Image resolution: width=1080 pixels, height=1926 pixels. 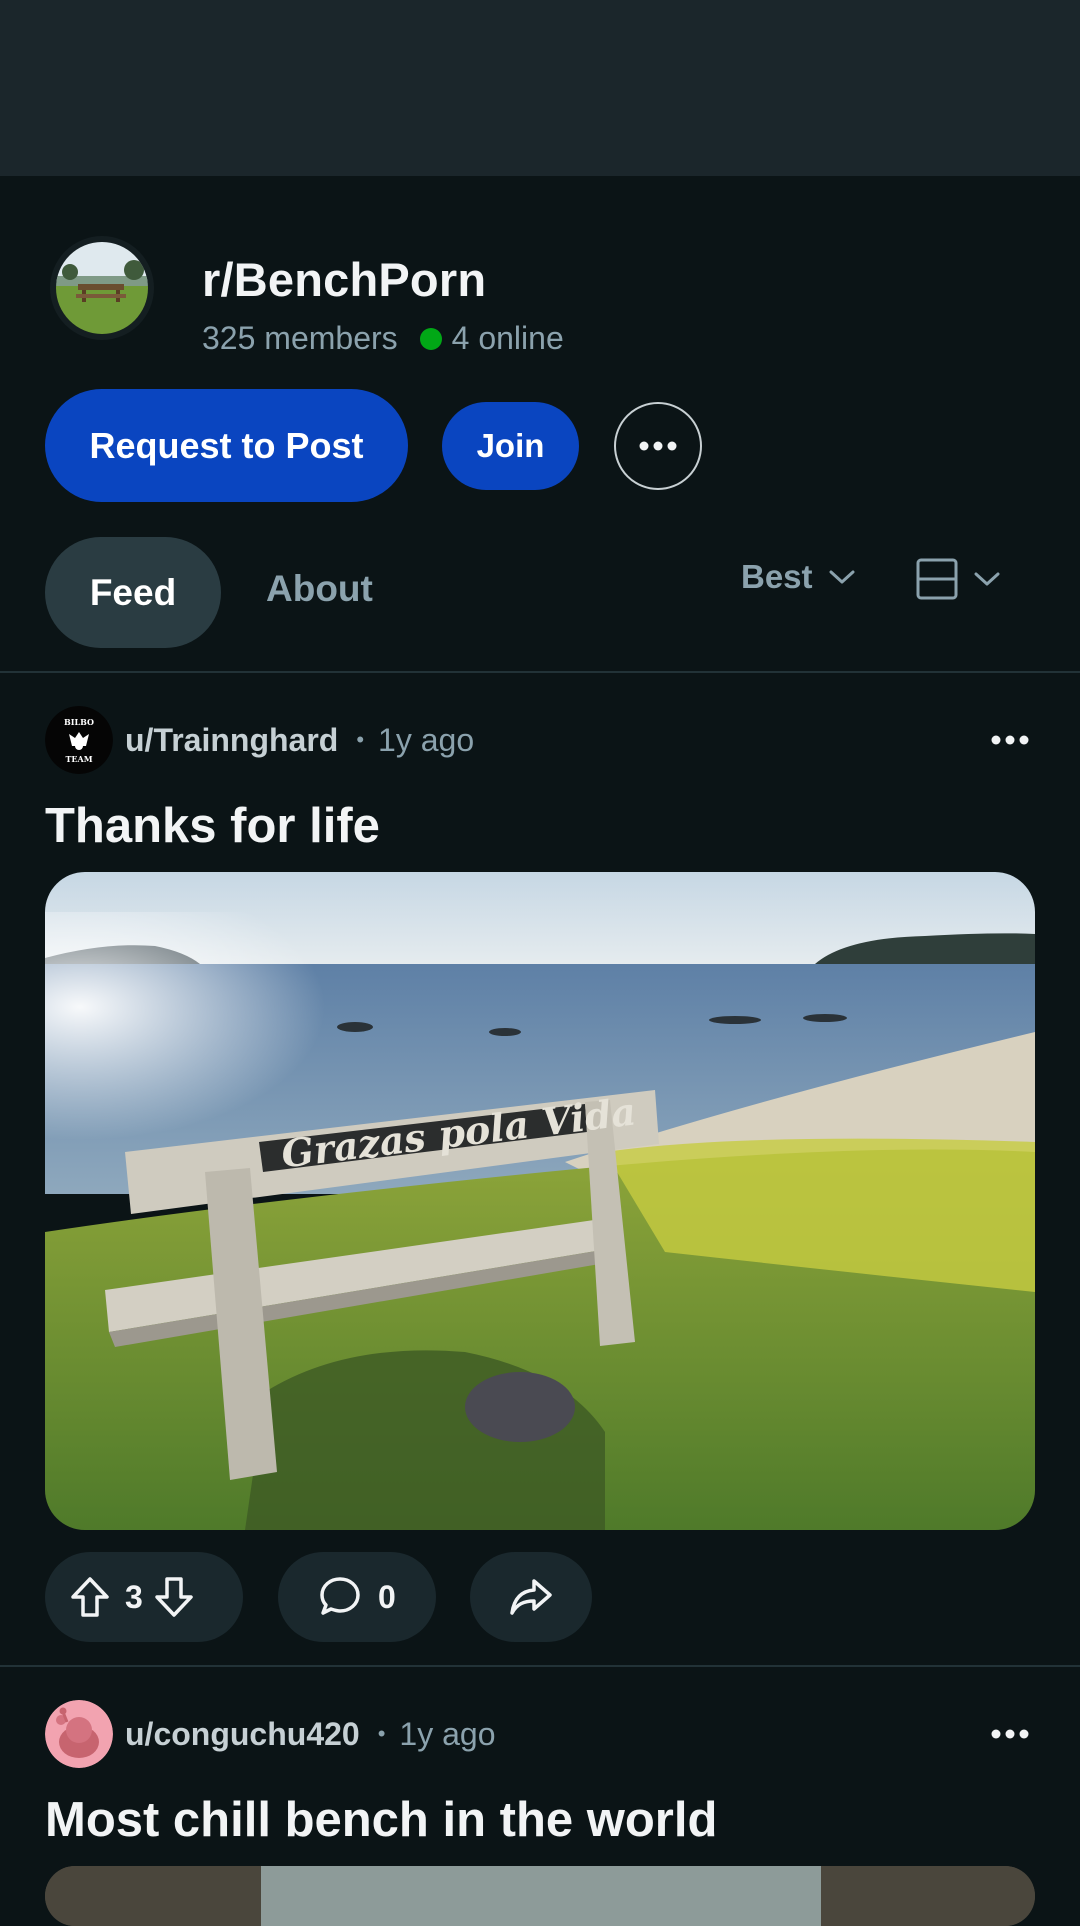 What do you see at coordinates (937, 579) in the screenshot?
I see `layout-icon` at bounding box center [937, 579].